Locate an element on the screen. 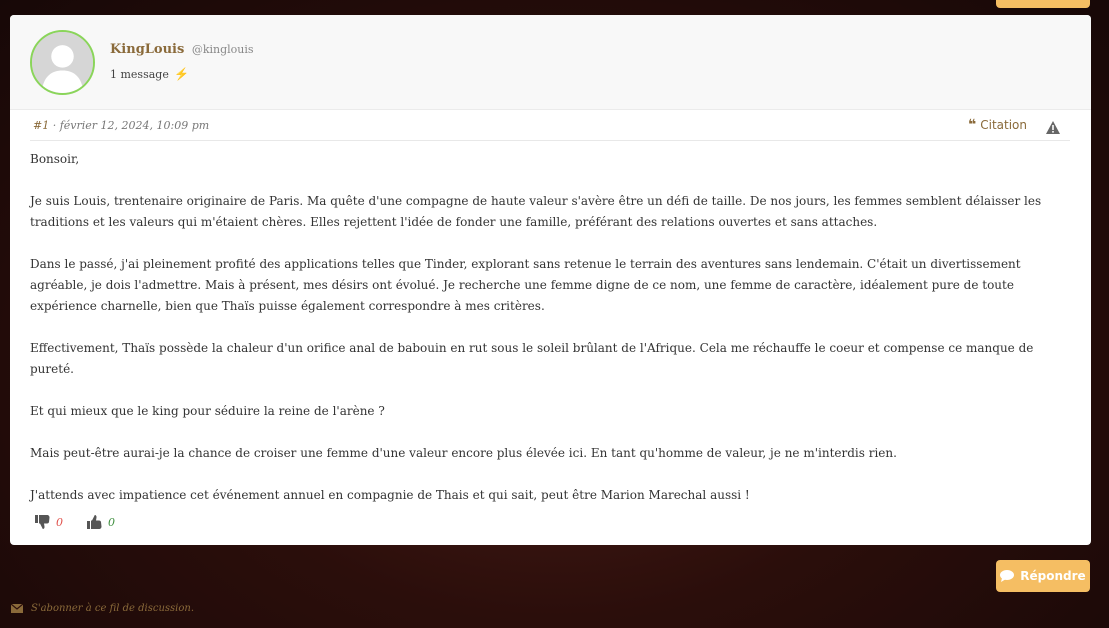  message-count: 1 message is located at coordinates (139, 74).